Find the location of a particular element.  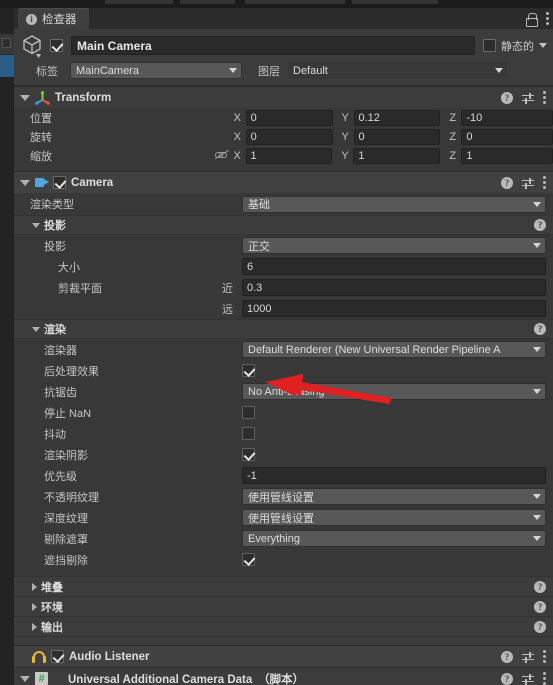

lock-icon is located at coordinates (532, 19).